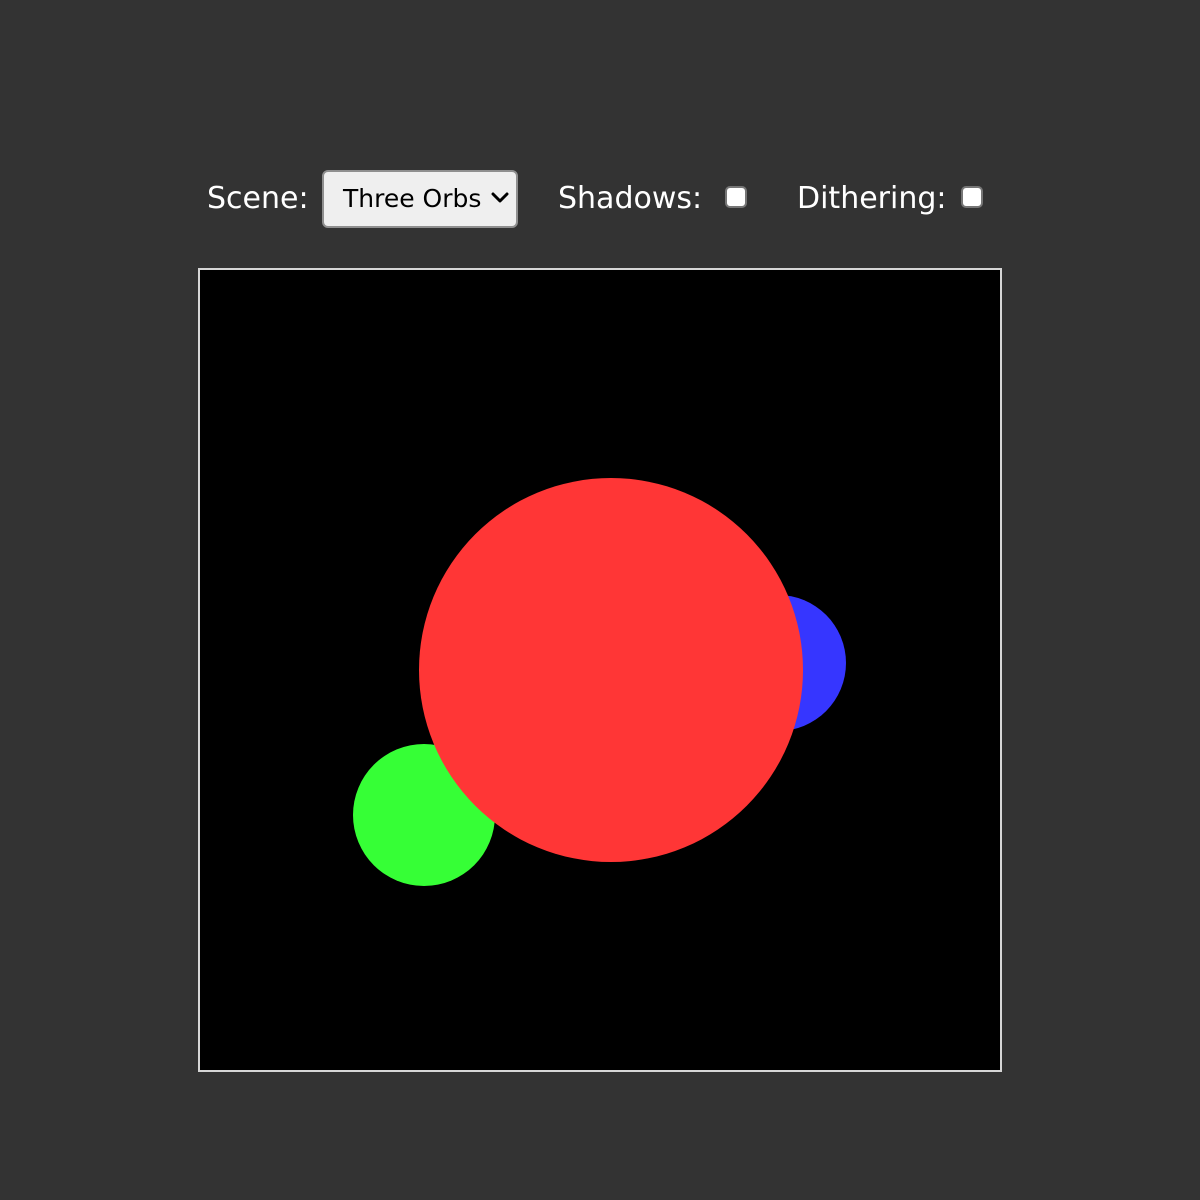 This screenshot has width=1200, height=1200. Describe the element at coordinates (412, 198) in the screenshot. I see `scene-select-value: Three Orbs` at that location.